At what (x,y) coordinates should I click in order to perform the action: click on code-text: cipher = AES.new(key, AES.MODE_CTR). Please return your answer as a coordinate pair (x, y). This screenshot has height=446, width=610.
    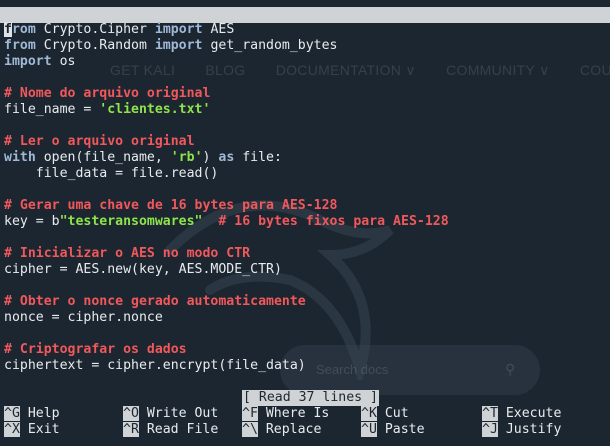
    Looking at the image, I should click on (143, 269).